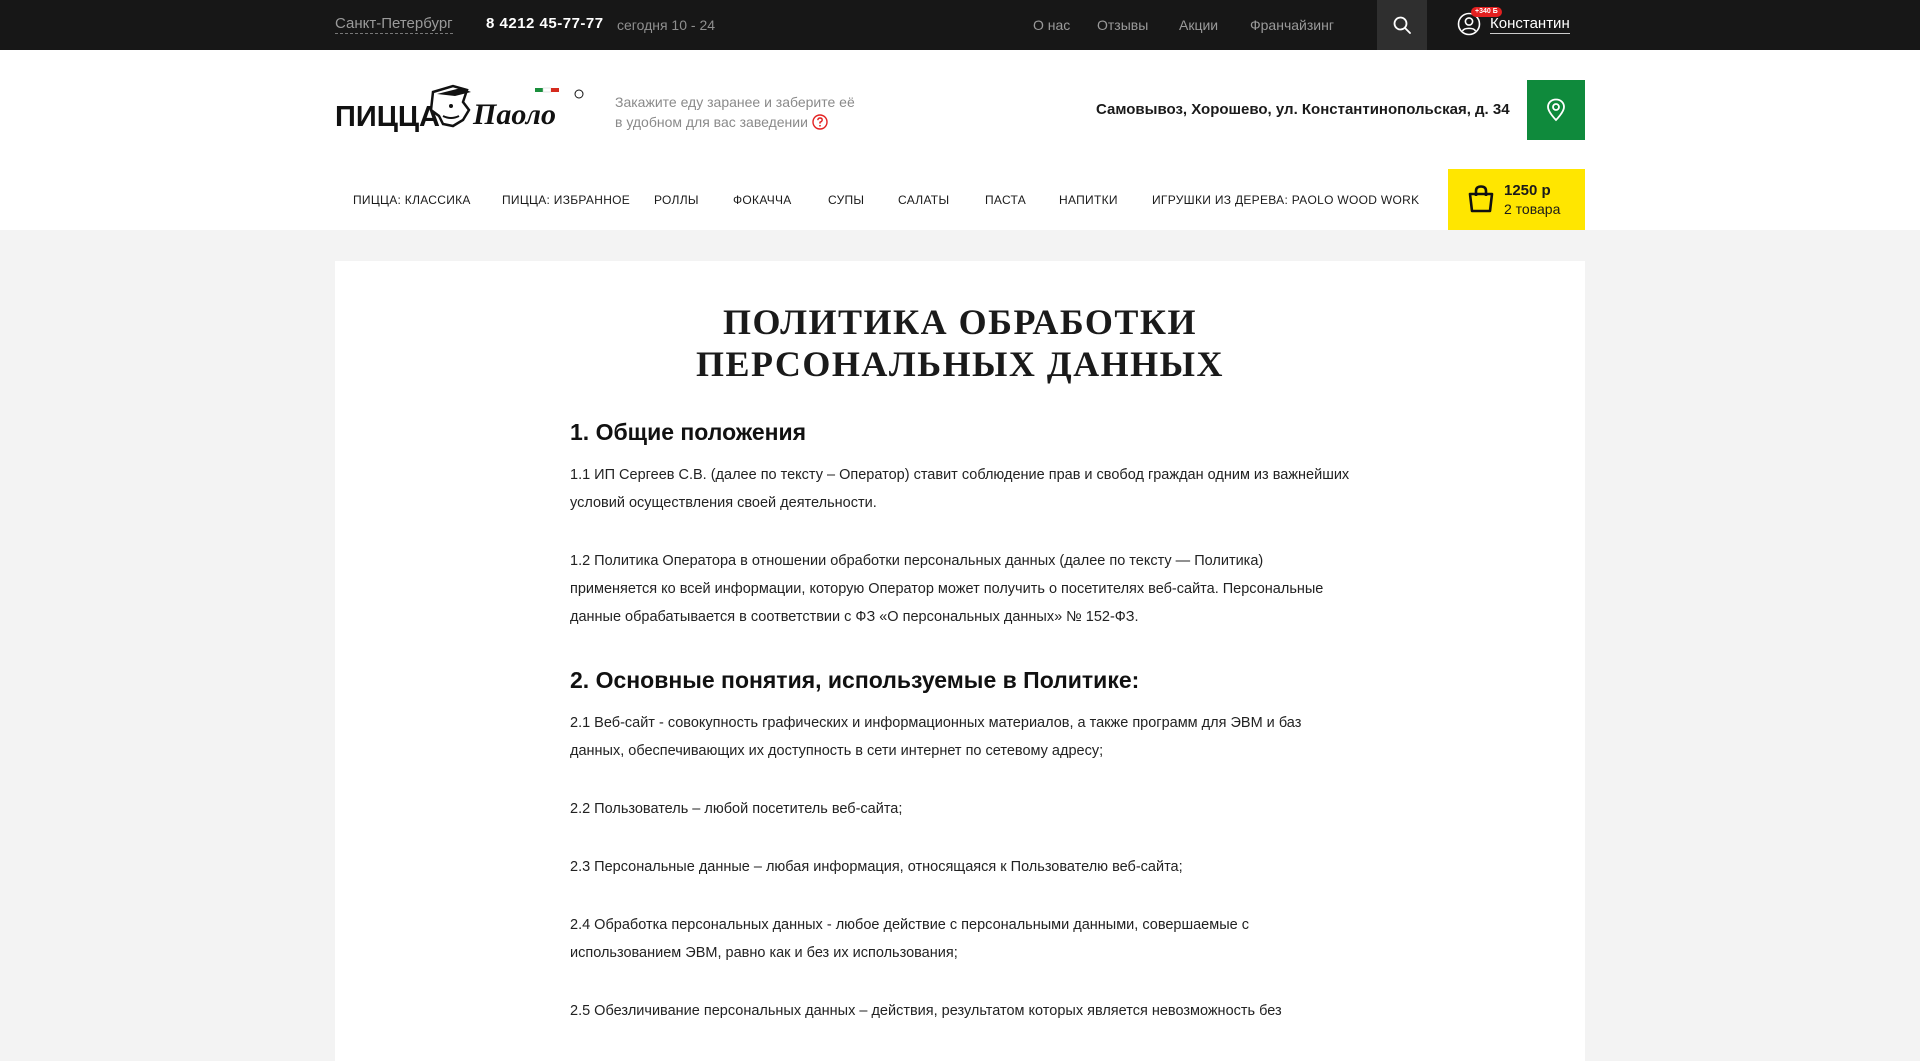 This screenshot has width=1920, height=1061. What do you see at coordinates (1051, 25) in the screenshot?
I see `nav-link-about: О нас` at bounding box center [1051, 25].